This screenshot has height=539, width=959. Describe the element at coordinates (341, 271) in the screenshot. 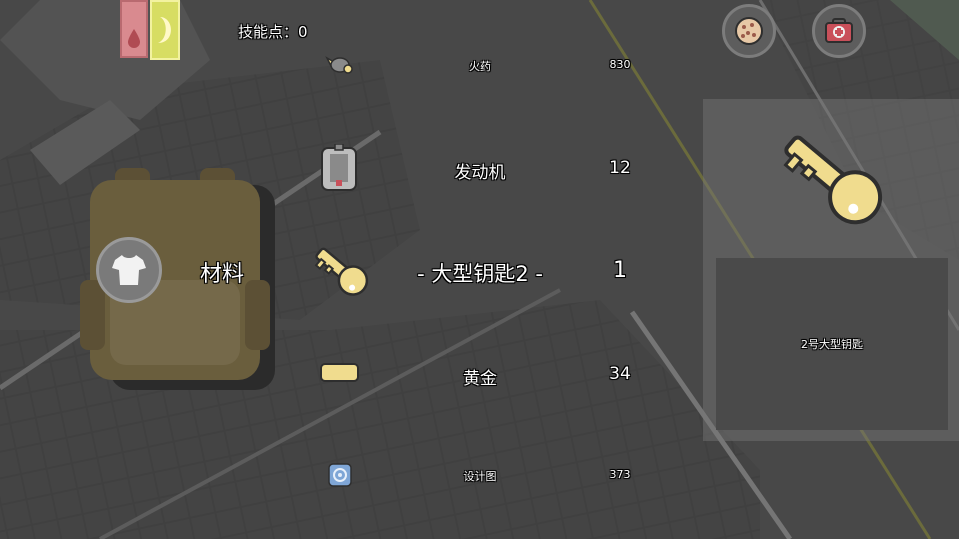

I see `key-icon` at that location.